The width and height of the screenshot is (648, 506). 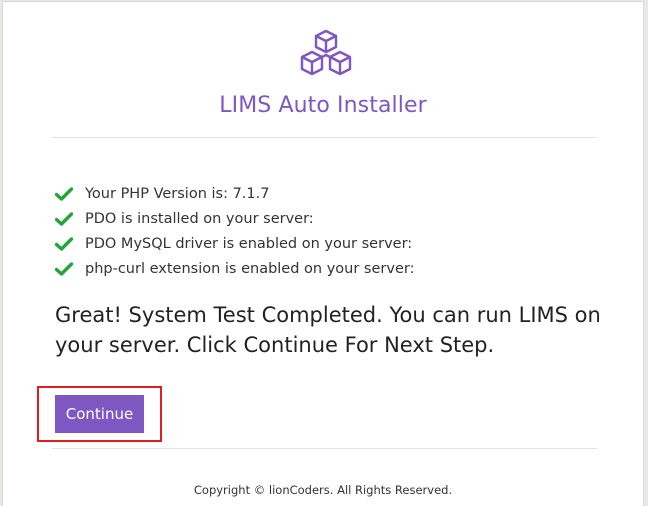 What do you see at coordinates (99, 414) in the screenshot?
I see `continue-button: Continue` at bounding box center [99, 414].